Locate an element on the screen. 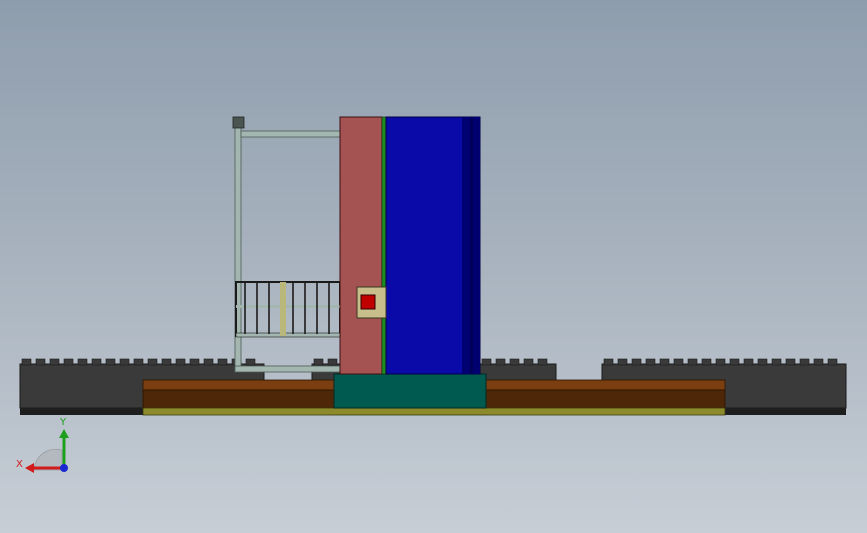  base-plate is located at coordinates (434, 411).